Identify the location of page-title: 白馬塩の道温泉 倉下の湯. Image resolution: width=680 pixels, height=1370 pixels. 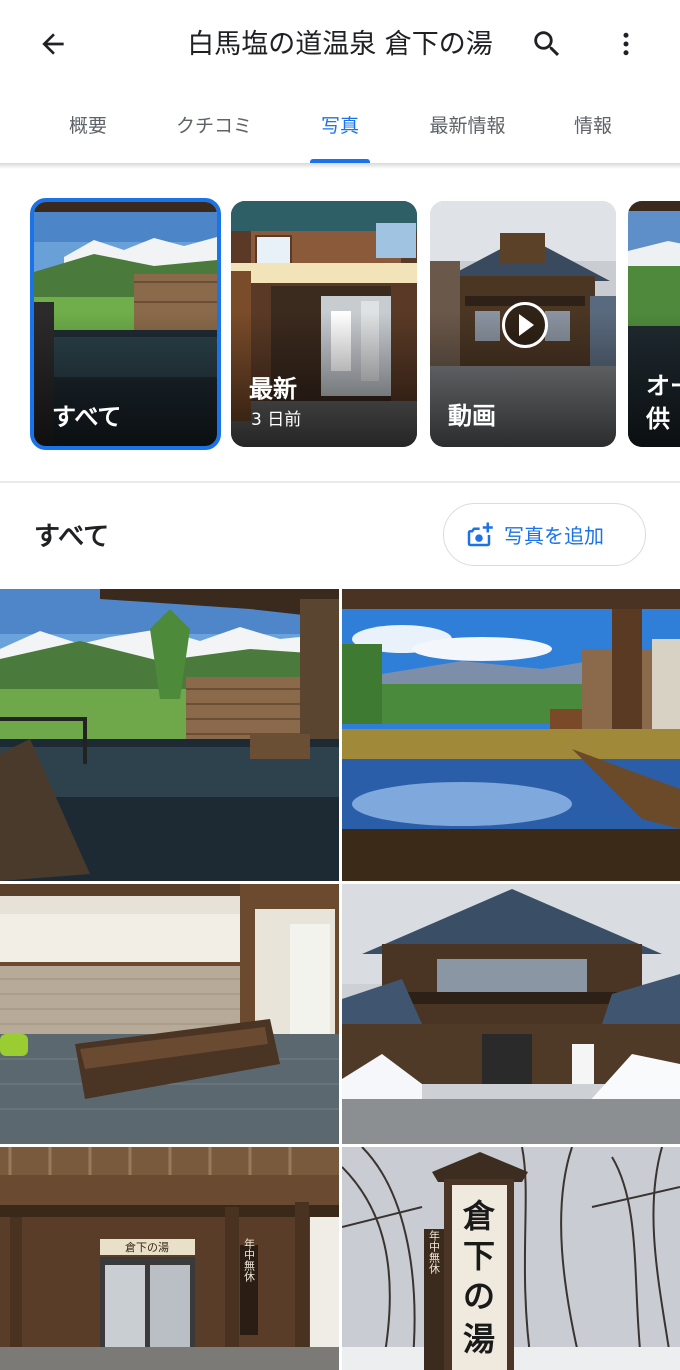
(340, 44).